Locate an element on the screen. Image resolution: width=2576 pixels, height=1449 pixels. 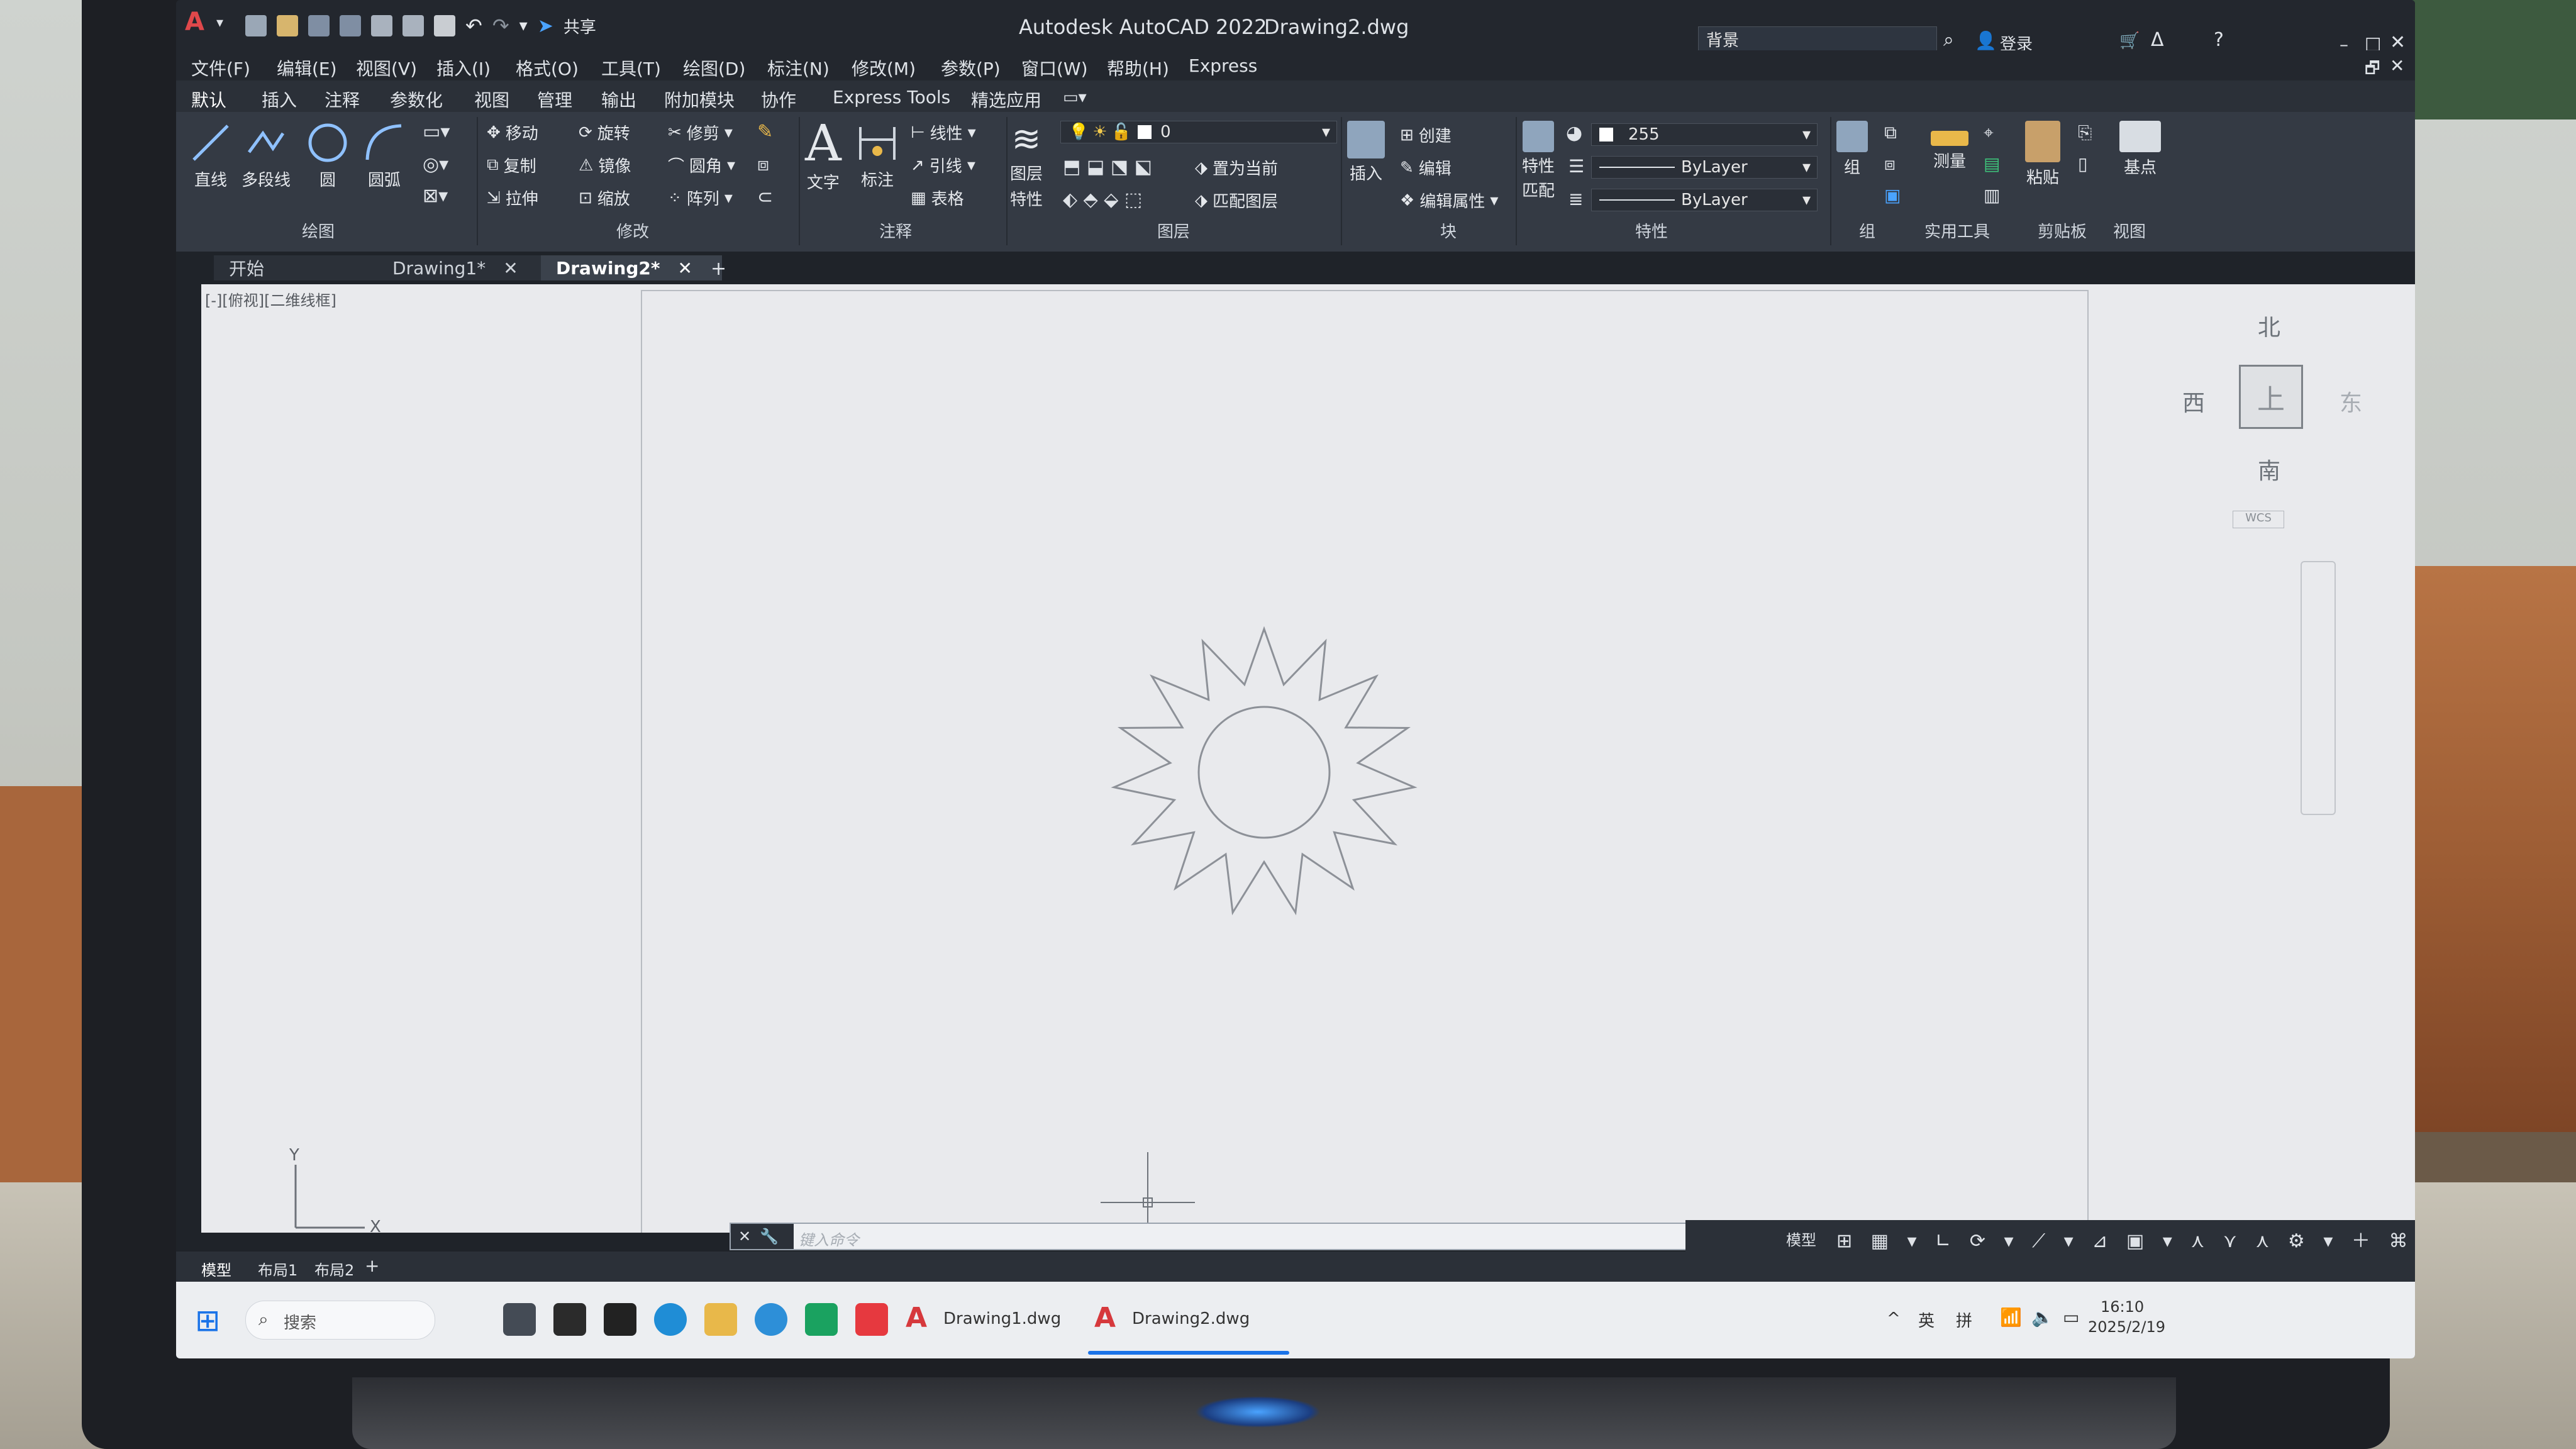
share-button: 共享 is located at coordinates (580, 26).